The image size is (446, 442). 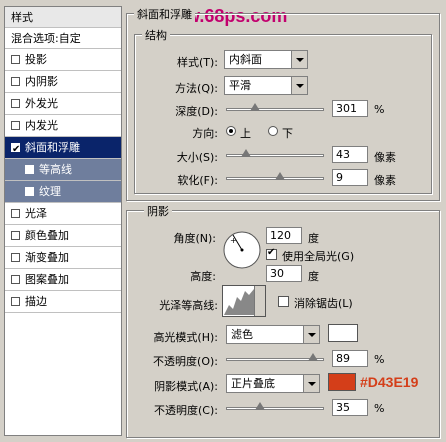 What do you see at coordinates (389, 382) in the screenshot?
I see `shadow-color-annotation: #D43E19` at bounding box center [389, 382].